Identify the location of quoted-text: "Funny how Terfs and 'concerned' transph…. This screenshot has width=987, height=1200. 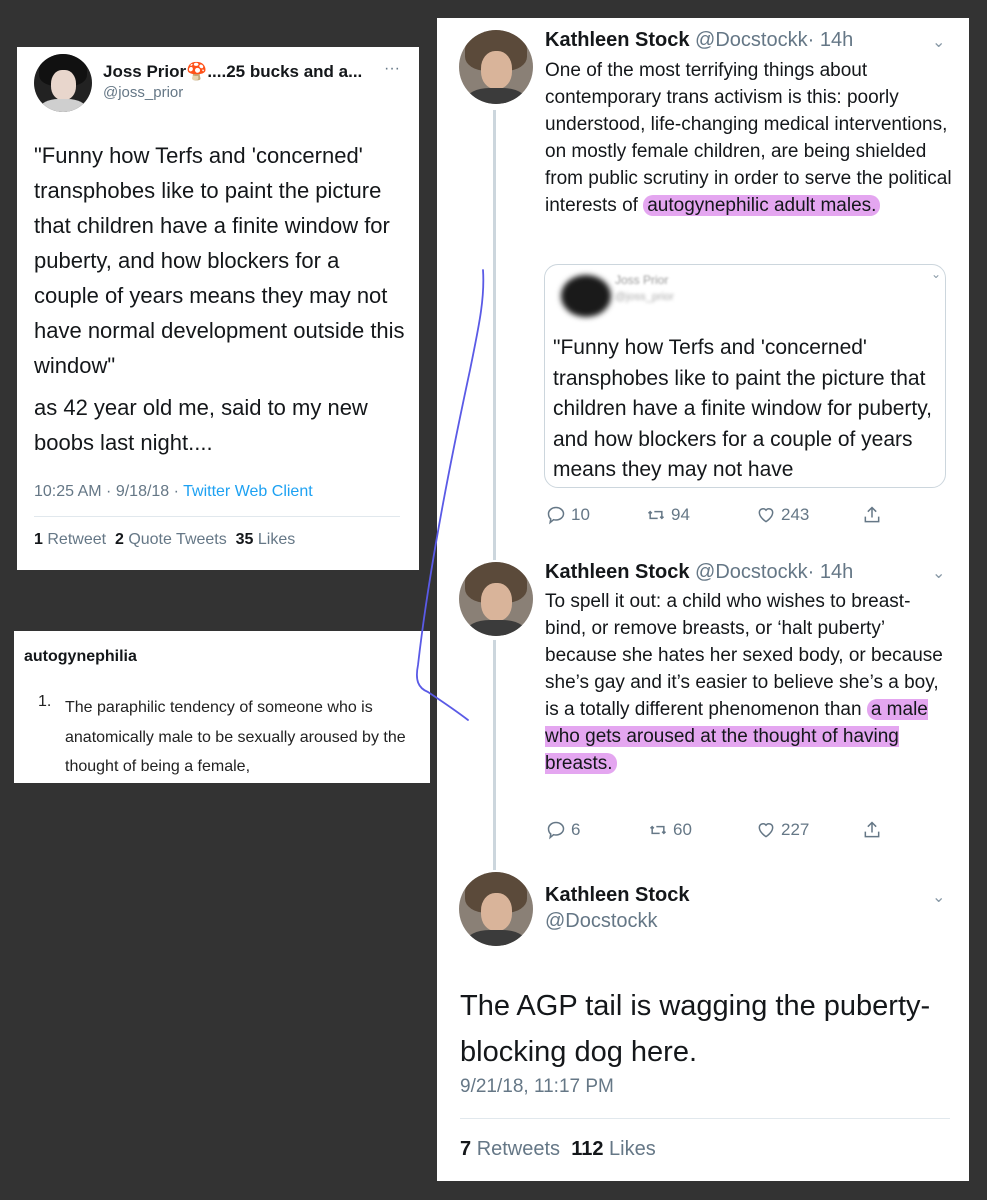
(742, 408).